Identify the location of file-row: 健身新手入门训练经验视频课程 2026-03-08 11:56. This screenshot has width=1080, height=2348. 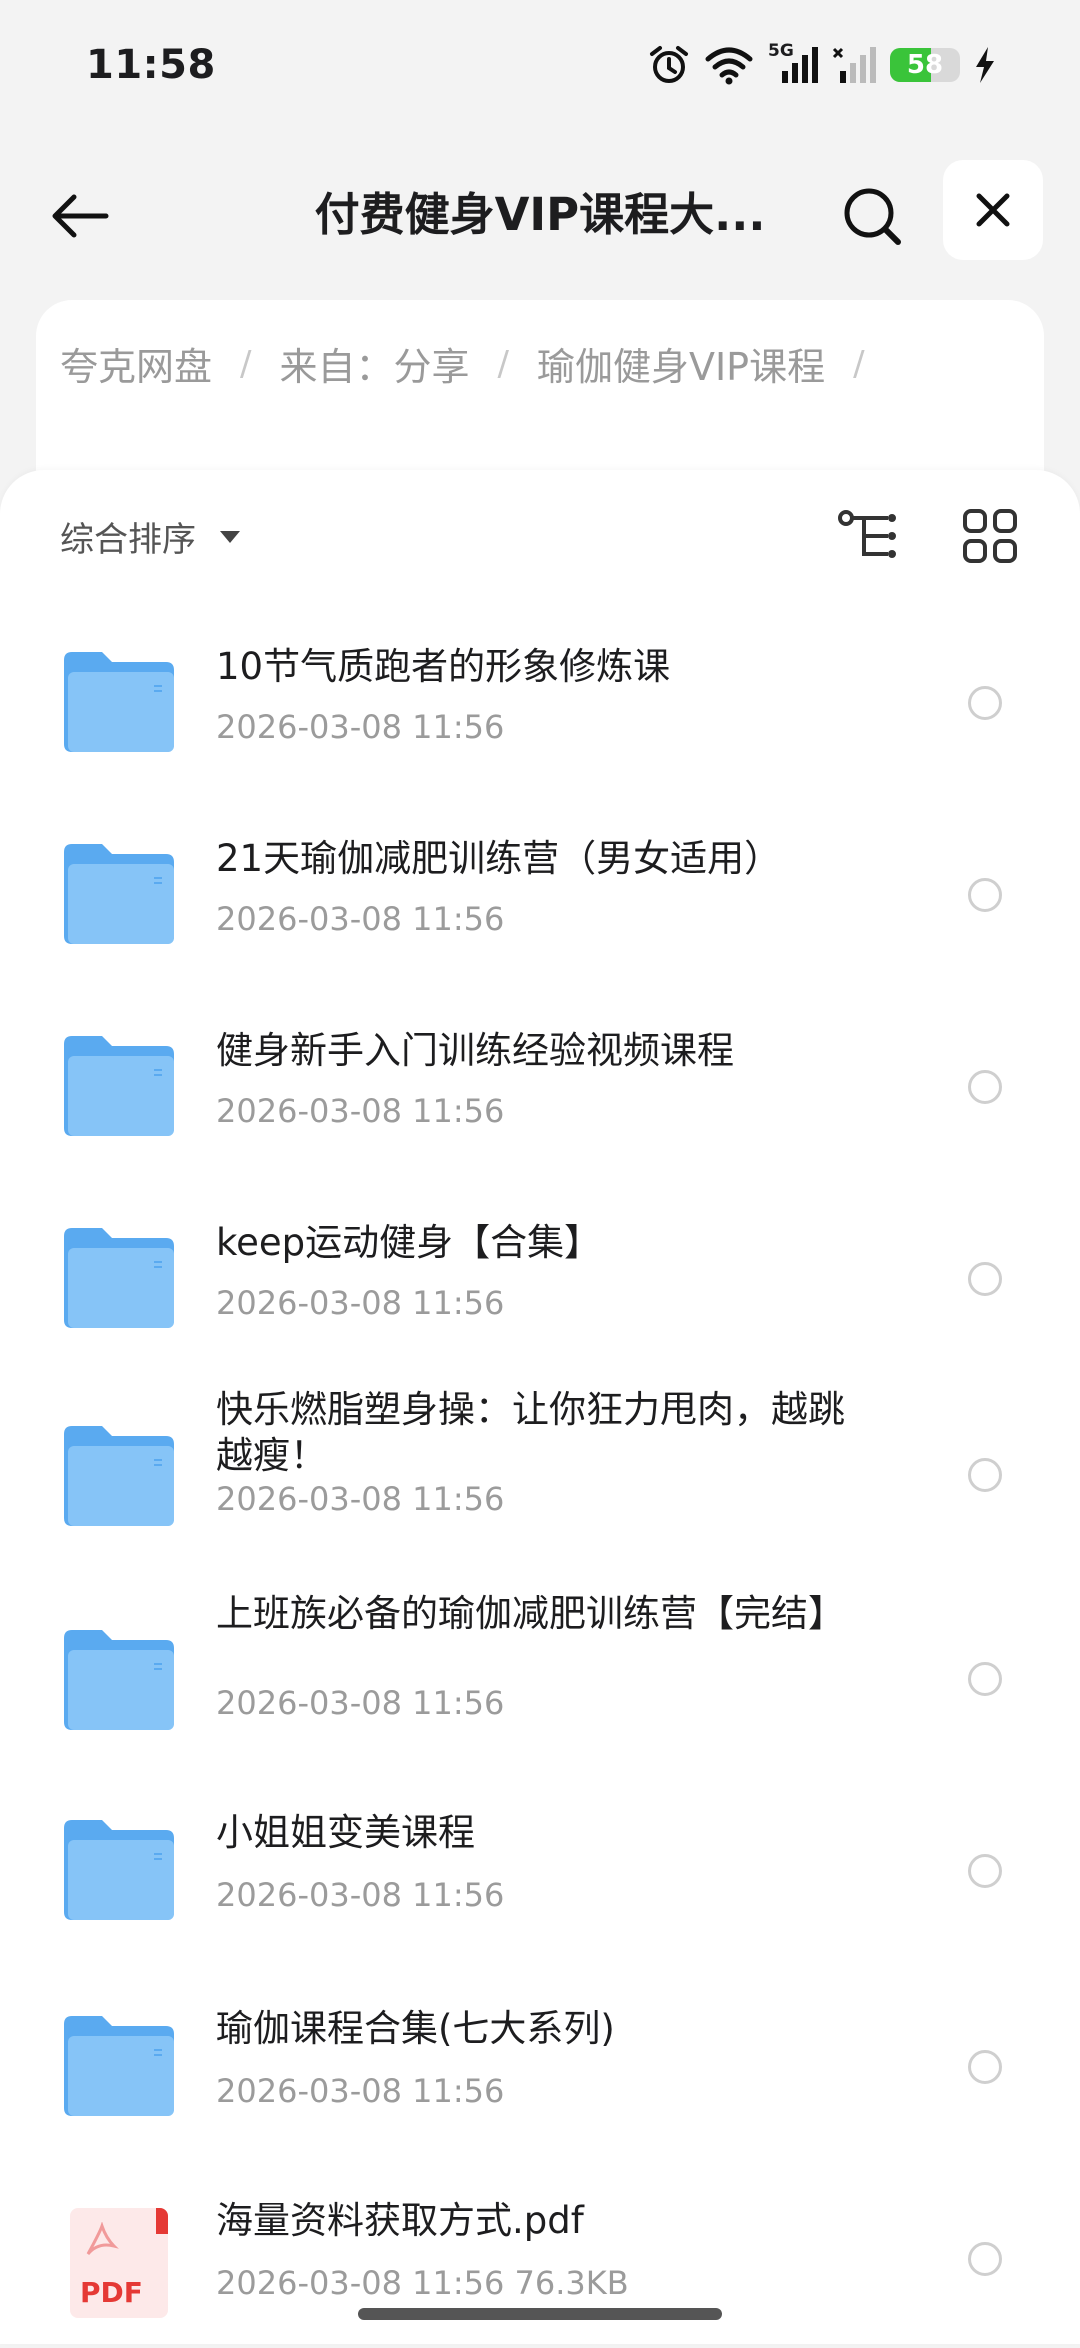
(540, 1080).